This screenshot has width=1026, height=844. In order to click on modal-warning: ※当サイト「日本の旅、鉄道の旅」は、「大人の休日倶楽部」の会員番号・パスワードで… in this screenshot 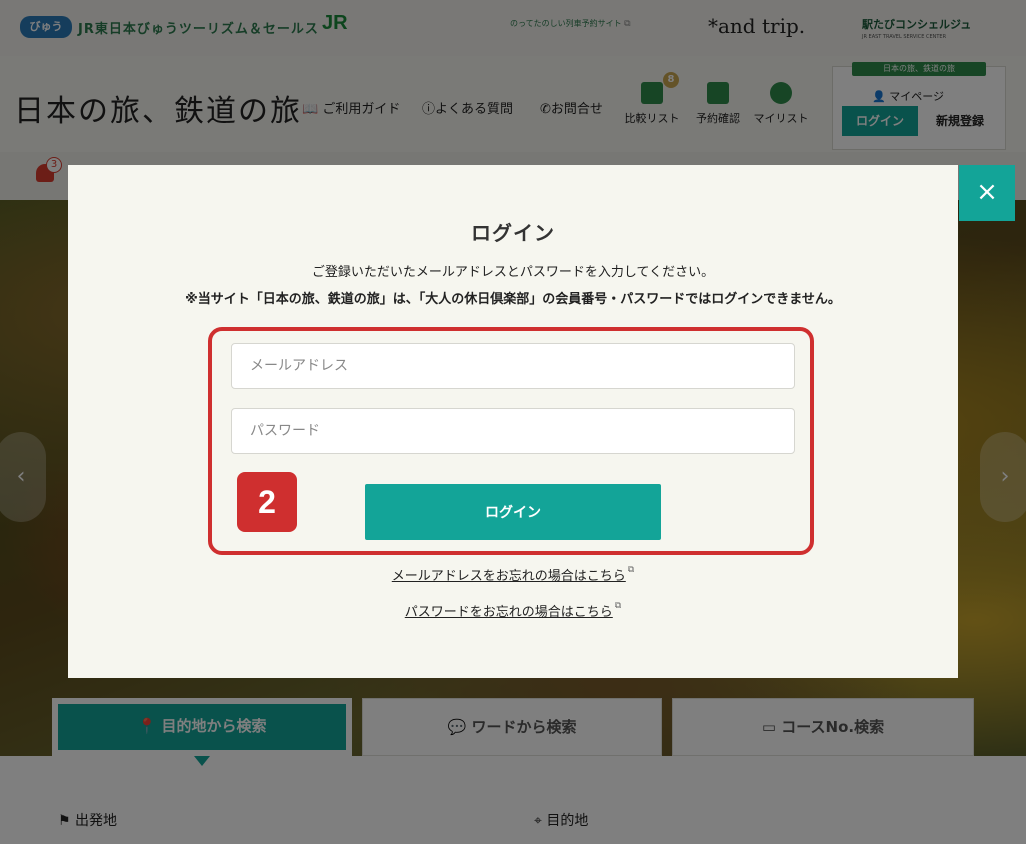, I will do `click(513, 299)`.